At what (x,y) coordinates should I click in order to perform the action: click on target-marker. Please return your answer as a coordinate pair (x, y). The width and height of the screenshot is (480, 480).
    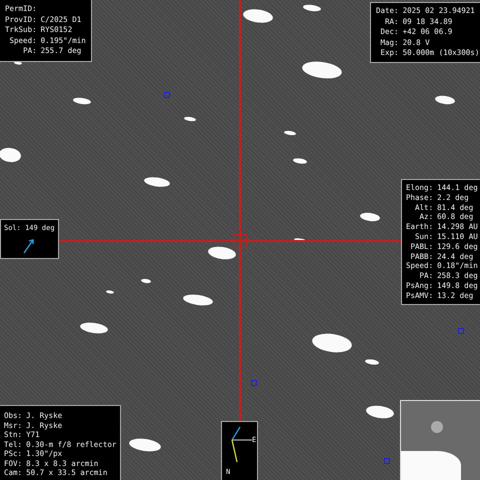
    Looking at the image, I should click on (240, 241).